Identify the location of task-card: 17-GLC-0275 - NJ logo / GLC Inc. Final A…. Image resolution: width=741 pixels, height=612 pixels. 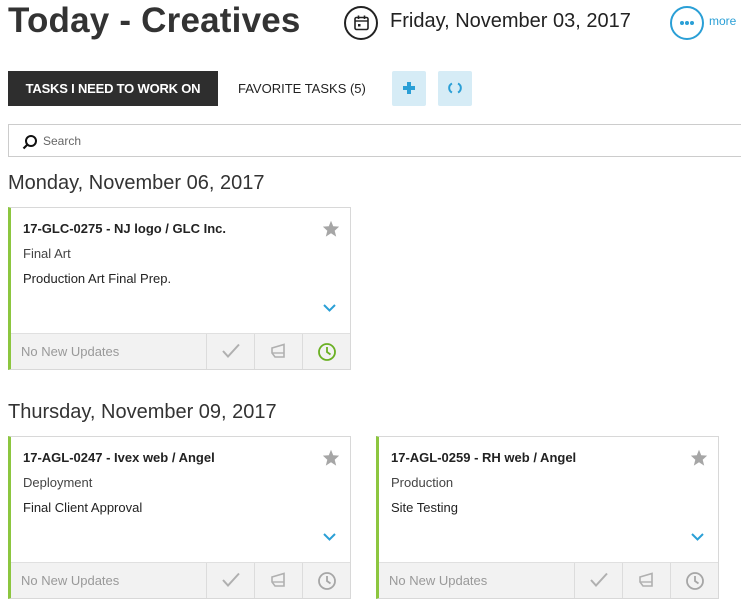
(179, 288).